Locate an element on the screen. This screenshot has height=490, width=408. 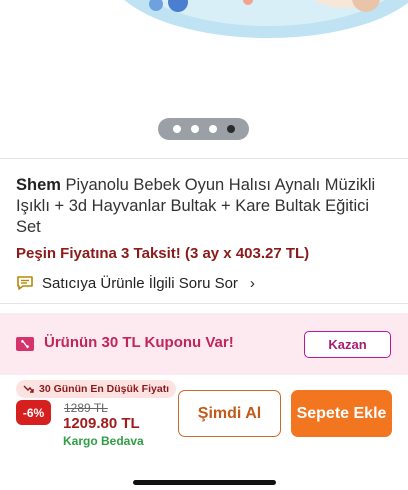
ask-seller-link: Satıcıya Ürünle İlgili Soru Sor › is located at coordinates (135, 283).